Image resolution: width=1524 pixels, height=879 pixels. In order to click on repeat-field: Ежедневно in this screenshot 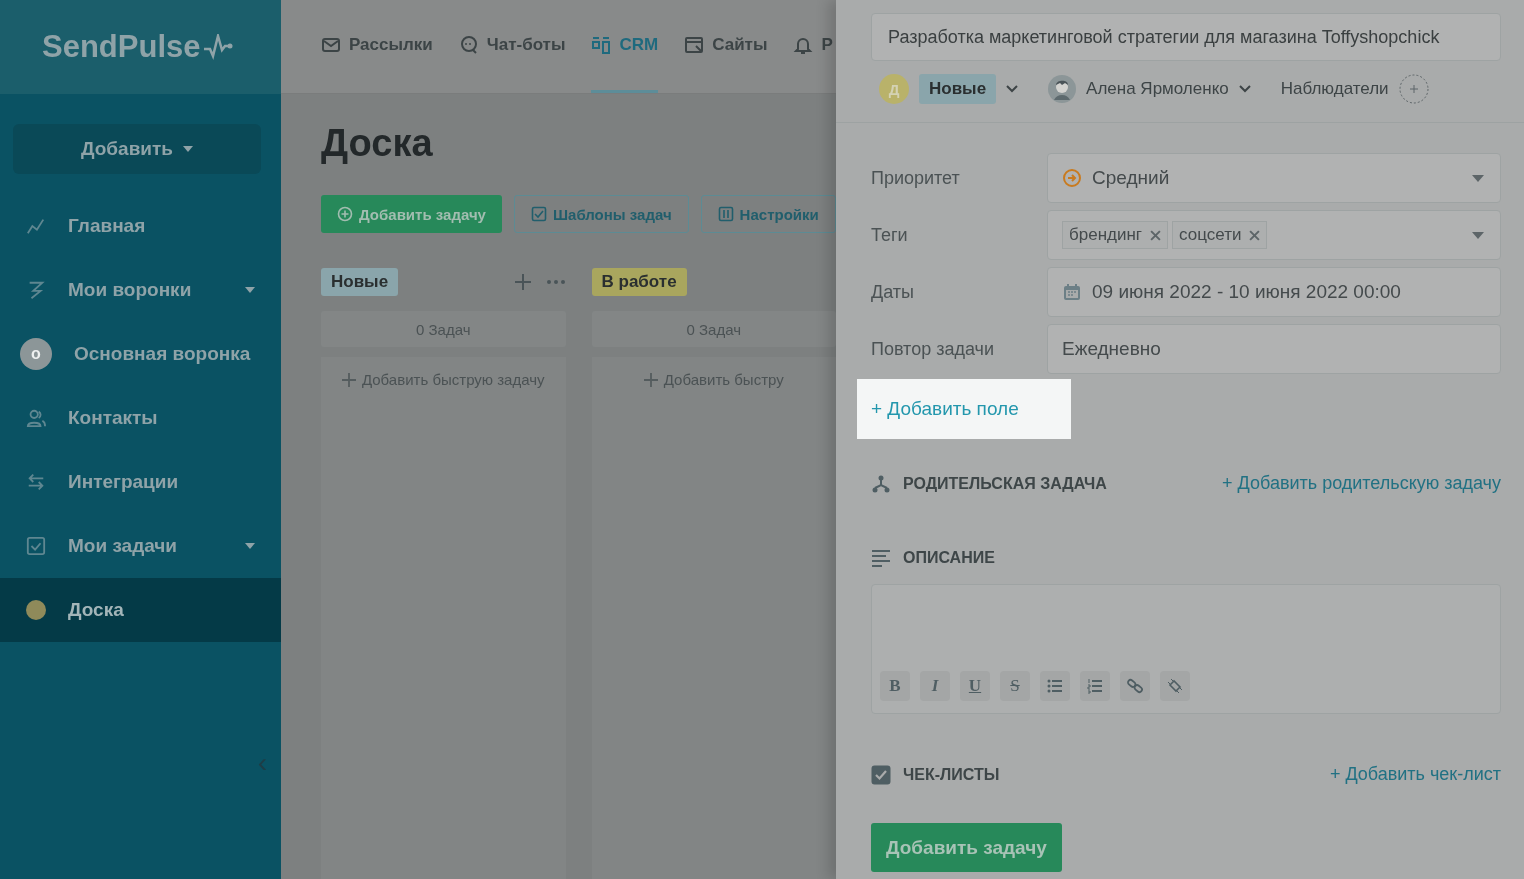, I will do `click(1274, 349)`.